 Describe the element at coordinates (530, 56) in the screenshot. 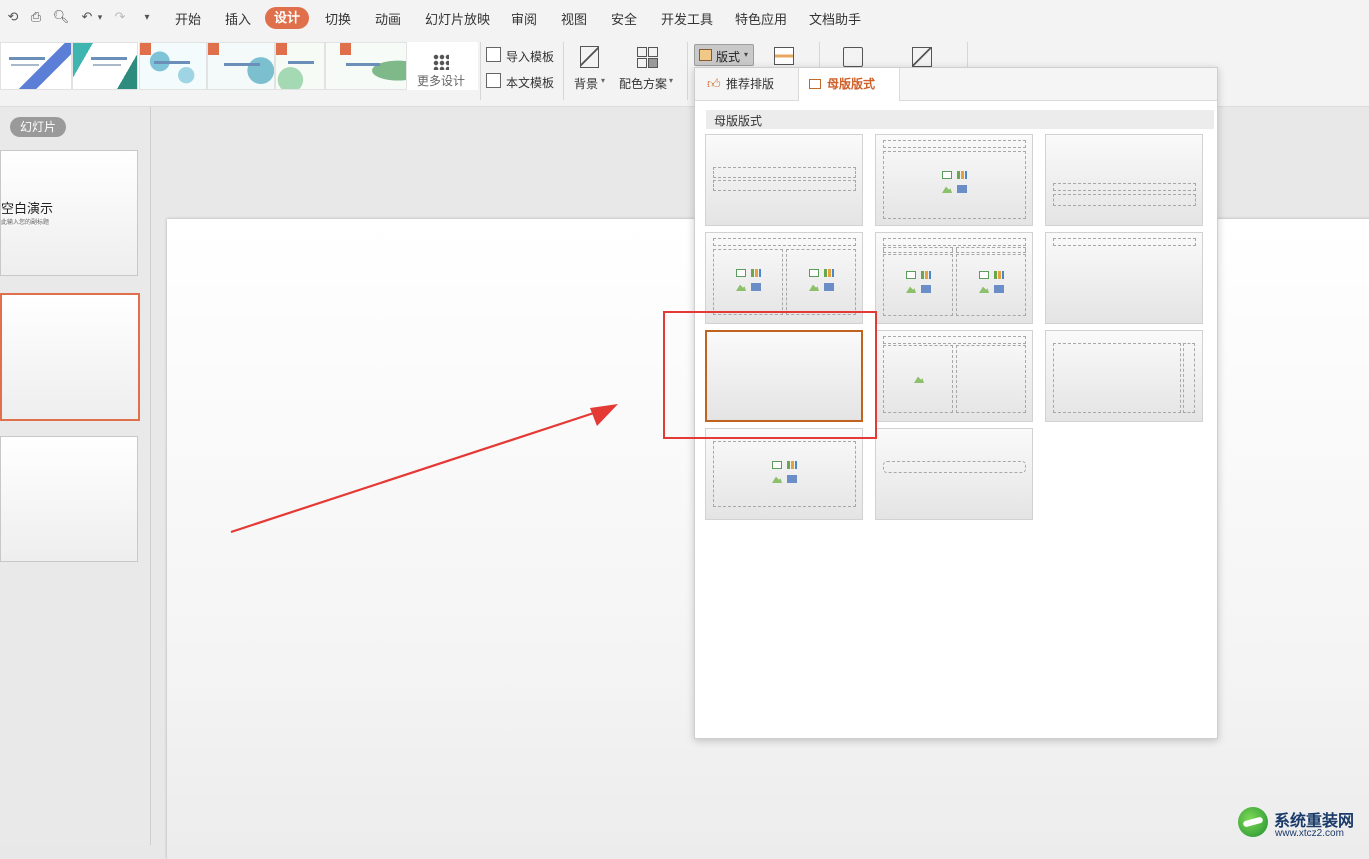

I see `import-template-button: 导入模板` at that location.